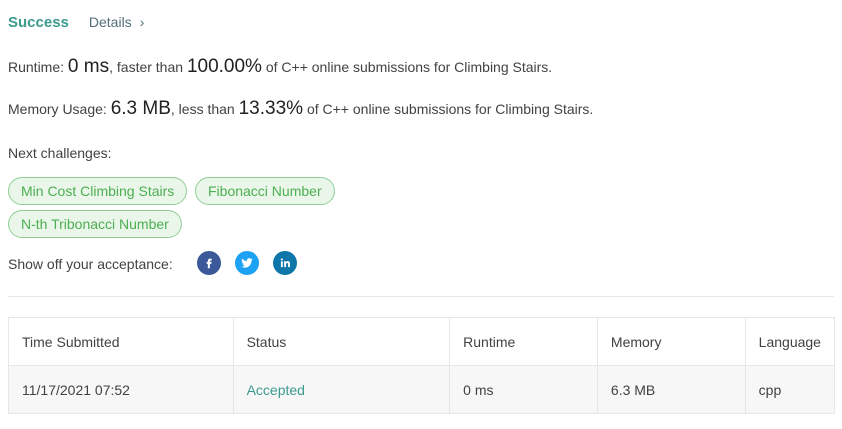 This screenshot has height=429, width=842. What do you see at coordinates (88, 66) in the screenshot?
I see `runtime-value: 0 ms` at bounding box center [88, 66].